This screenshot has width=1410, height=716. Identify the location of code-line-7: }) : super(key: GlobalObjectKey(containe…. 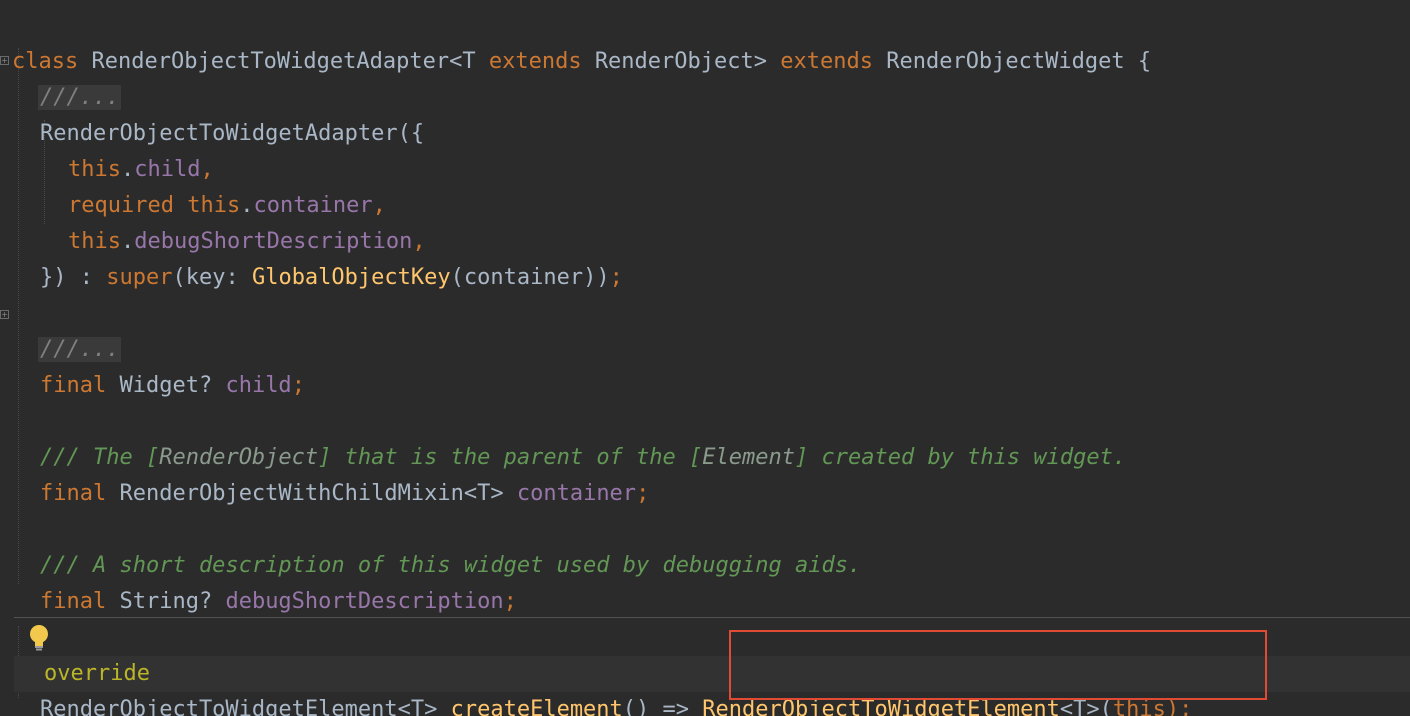
(311, 257).